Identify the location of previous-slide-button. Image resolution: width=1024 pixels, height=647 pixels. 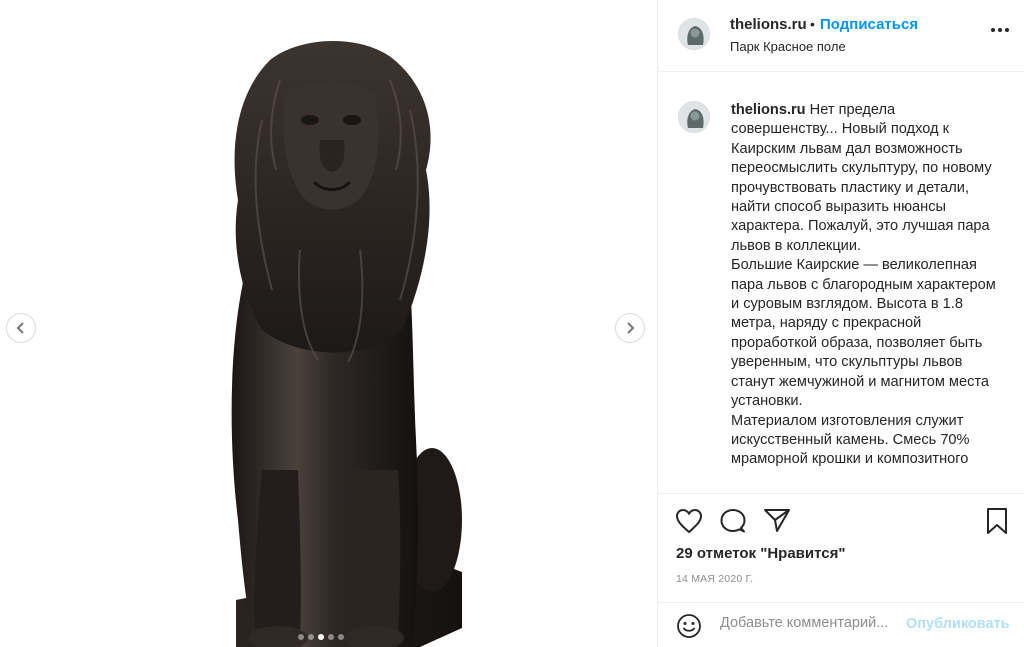
(21, 328).